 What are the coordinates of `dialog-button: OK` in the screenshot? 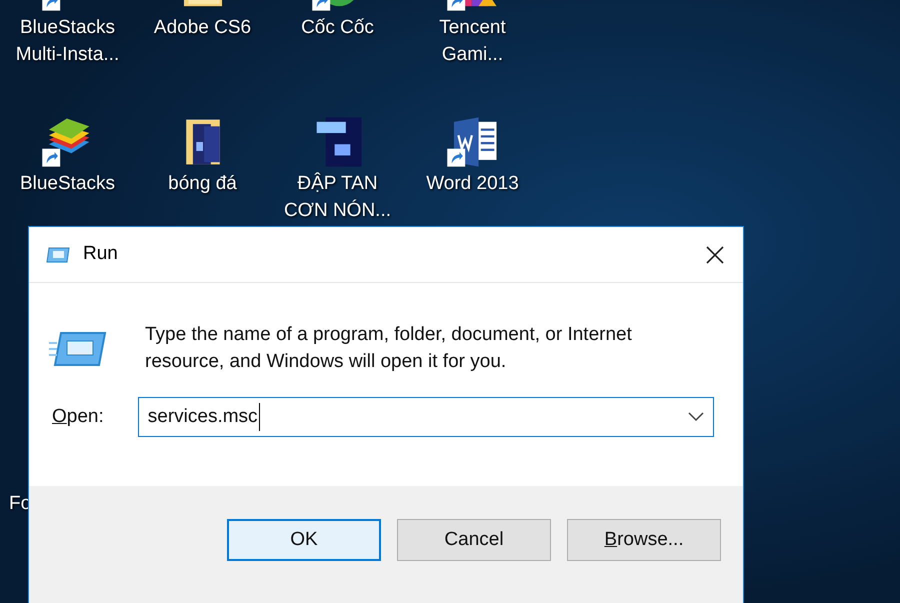 It's located at (304, 540).